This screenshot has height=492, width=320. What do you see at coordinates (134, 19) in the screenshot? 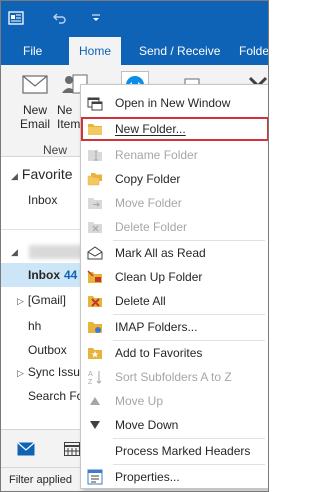
I see `title-bar` at bounding box center [134, 19].